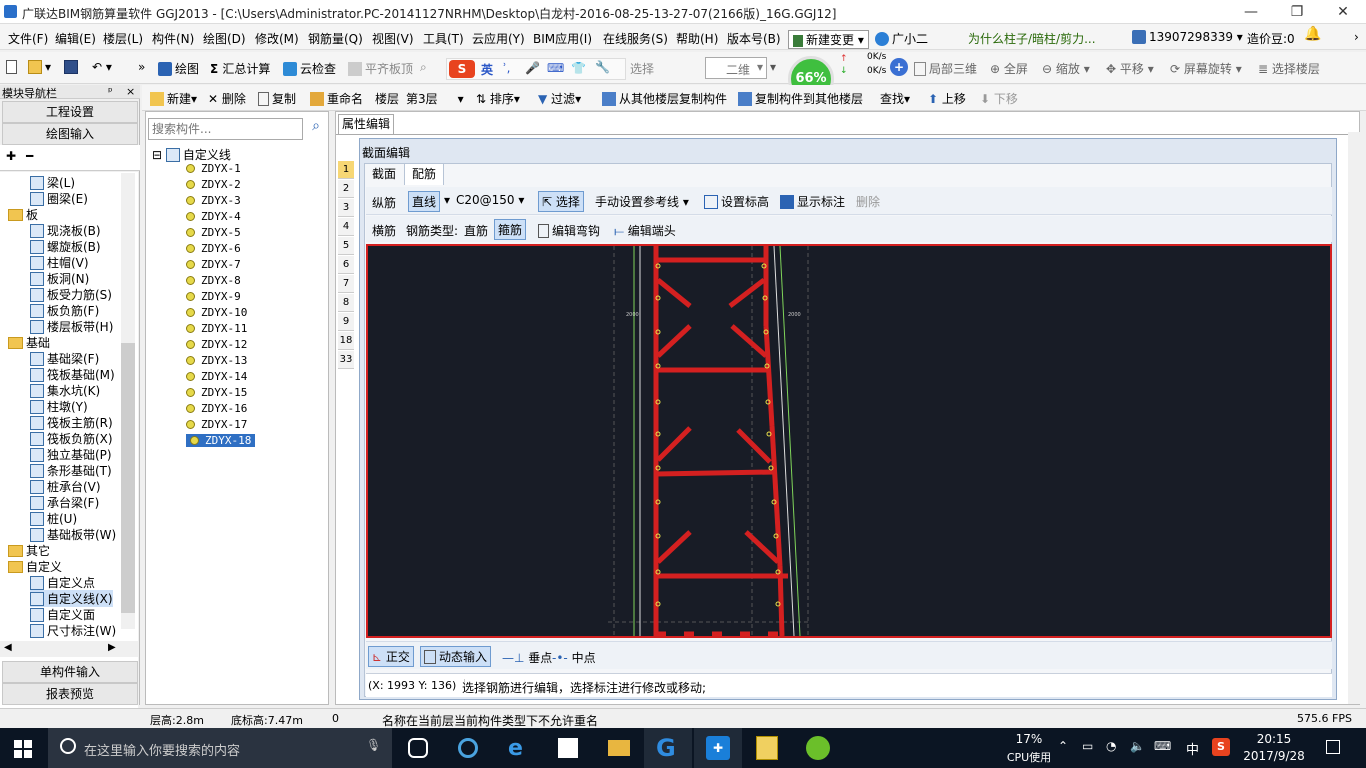 The height and width of the screenshot is (768, 1366). I want to click on ortho-button: ⊾ 正交, so click(391, 656).